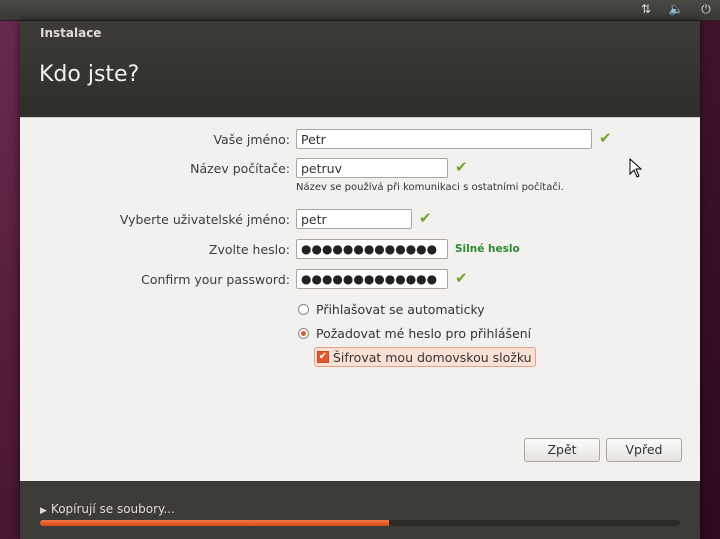 The width and height of the screenshot is (720, 539). What do you see at coordinates (432, 357) in the screenshot?
I see `encrypt-home-label: Šifrovat mou domovskou složku` at bounding box center [432, 357].